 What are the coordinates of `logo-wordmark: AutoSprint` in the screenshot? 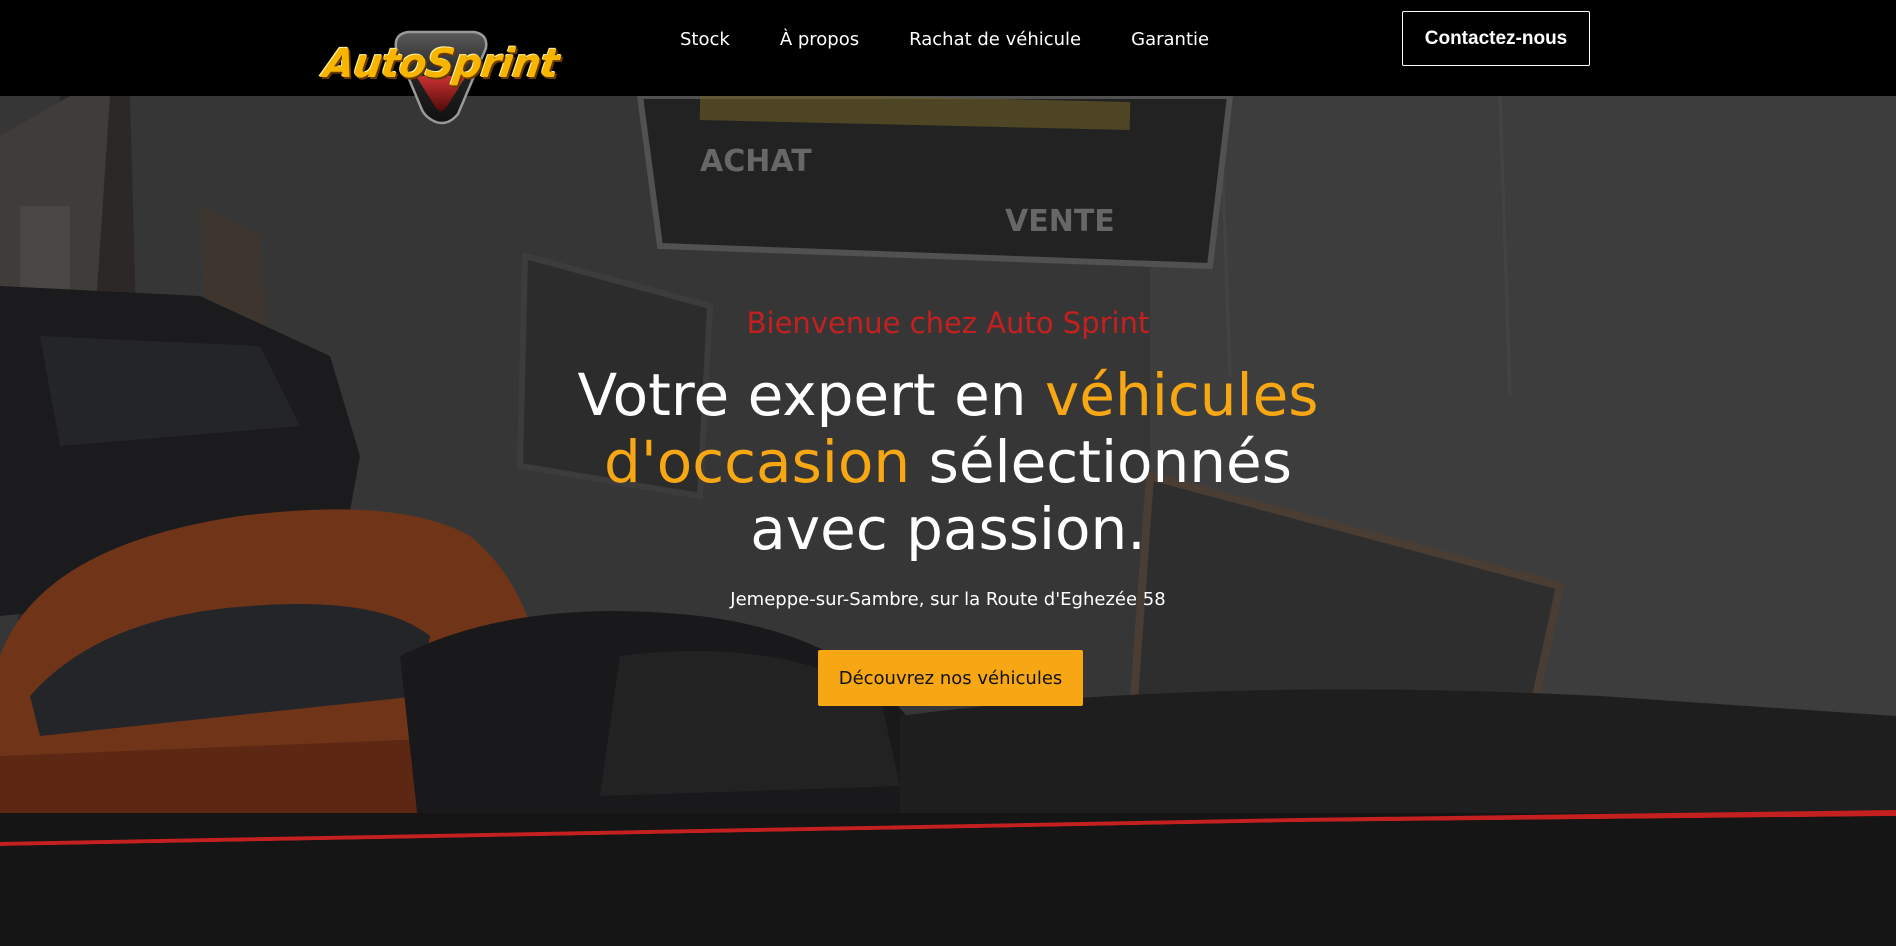 It's located at (441, 64).